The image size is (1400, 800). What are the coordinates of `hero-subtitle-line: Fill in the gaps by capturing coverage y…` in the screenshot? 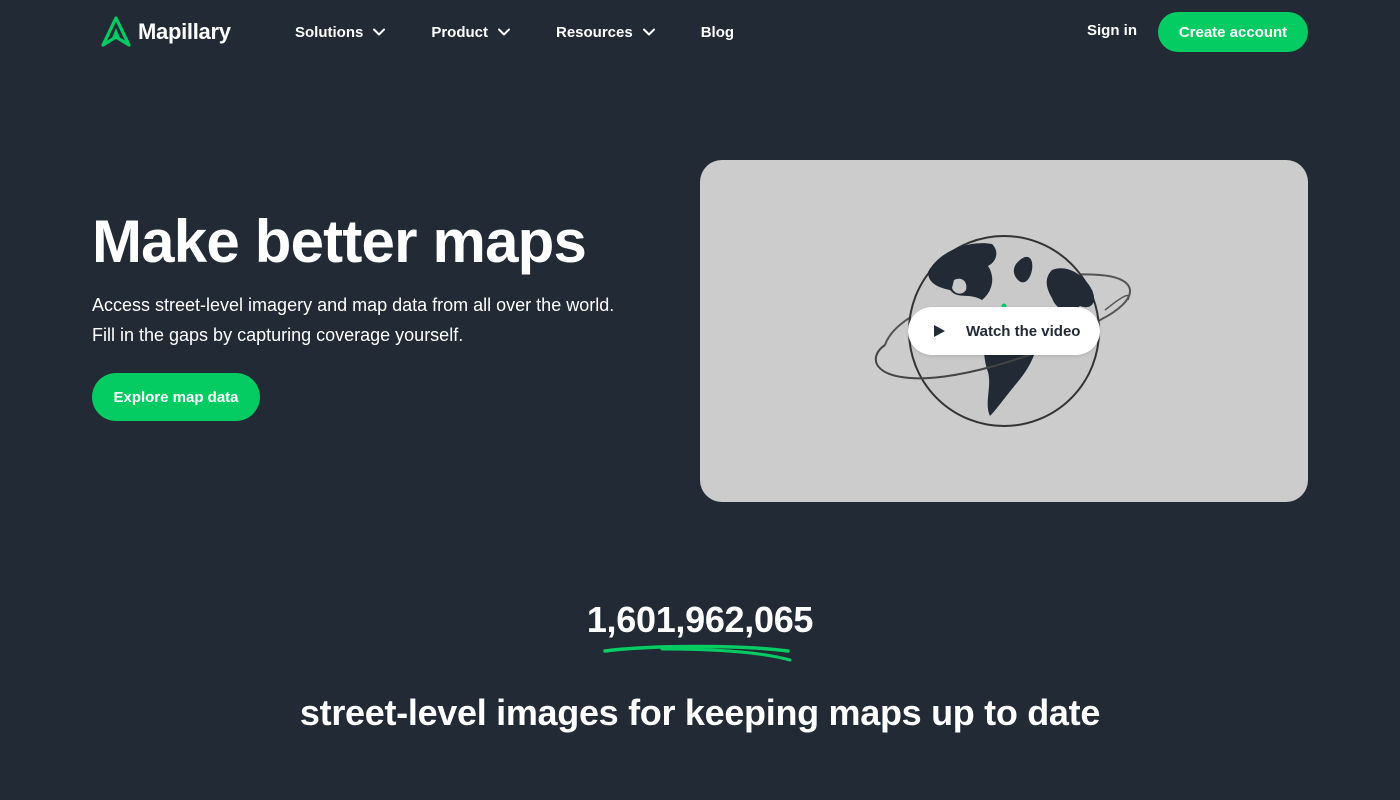 It's located at (278, 335).